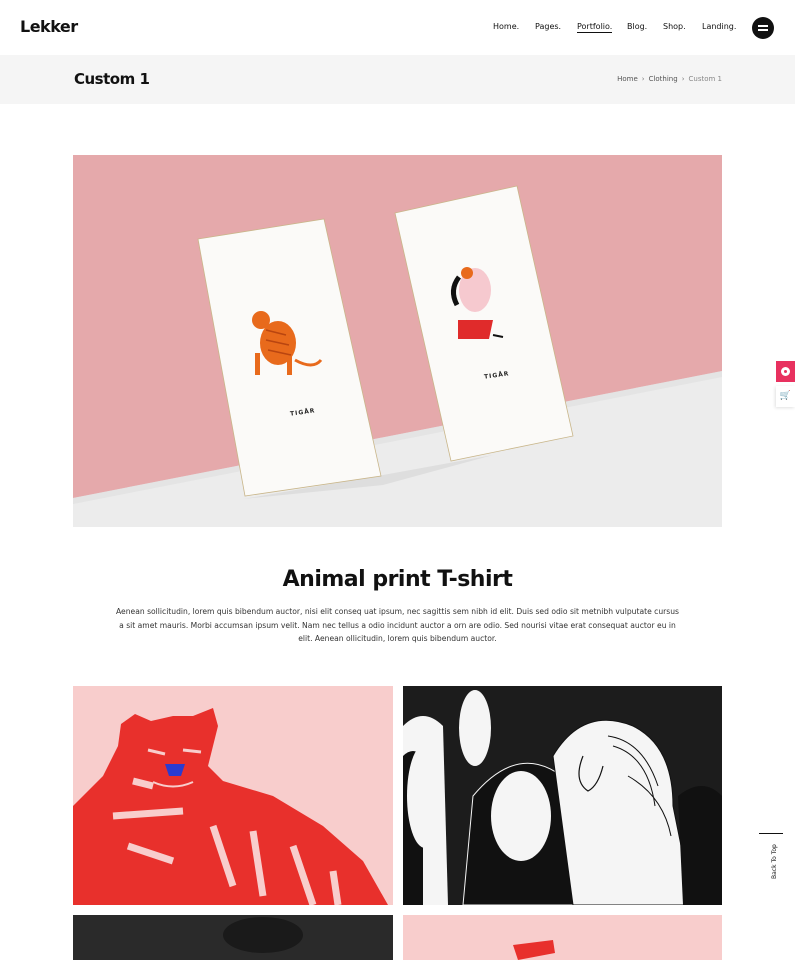 Image resolution: width=795 pixels, height=960 pixels. Describe the element at coordinates (719, 26) in the screenshot. I see `nav-landing: Landing.` at that location.